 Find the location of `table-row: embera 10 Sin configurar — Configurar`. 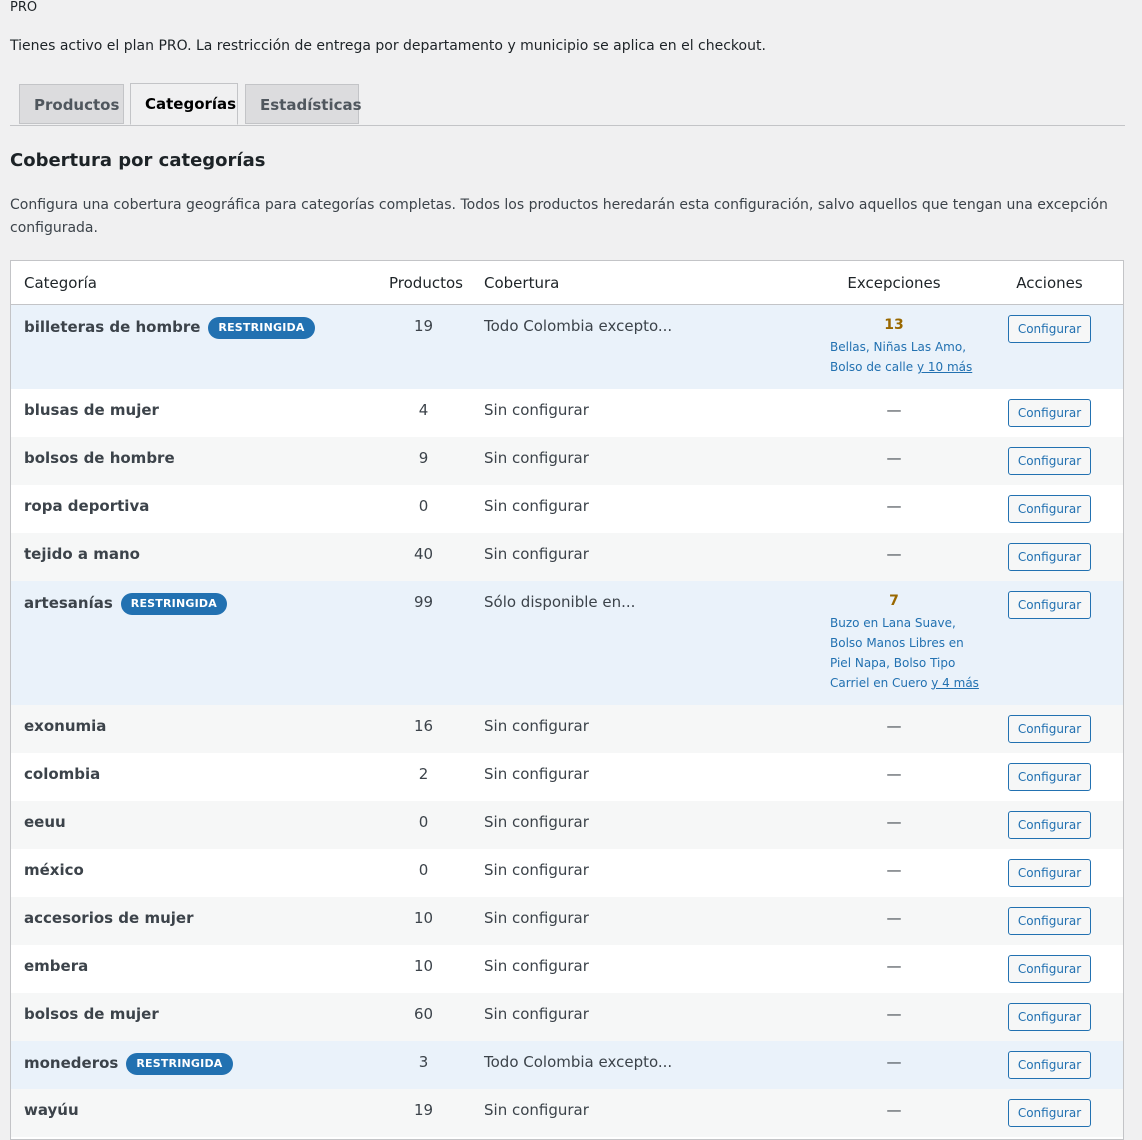

table-row: embera 10 Sin configurar — Configurar is located at coordinates (567, 969).